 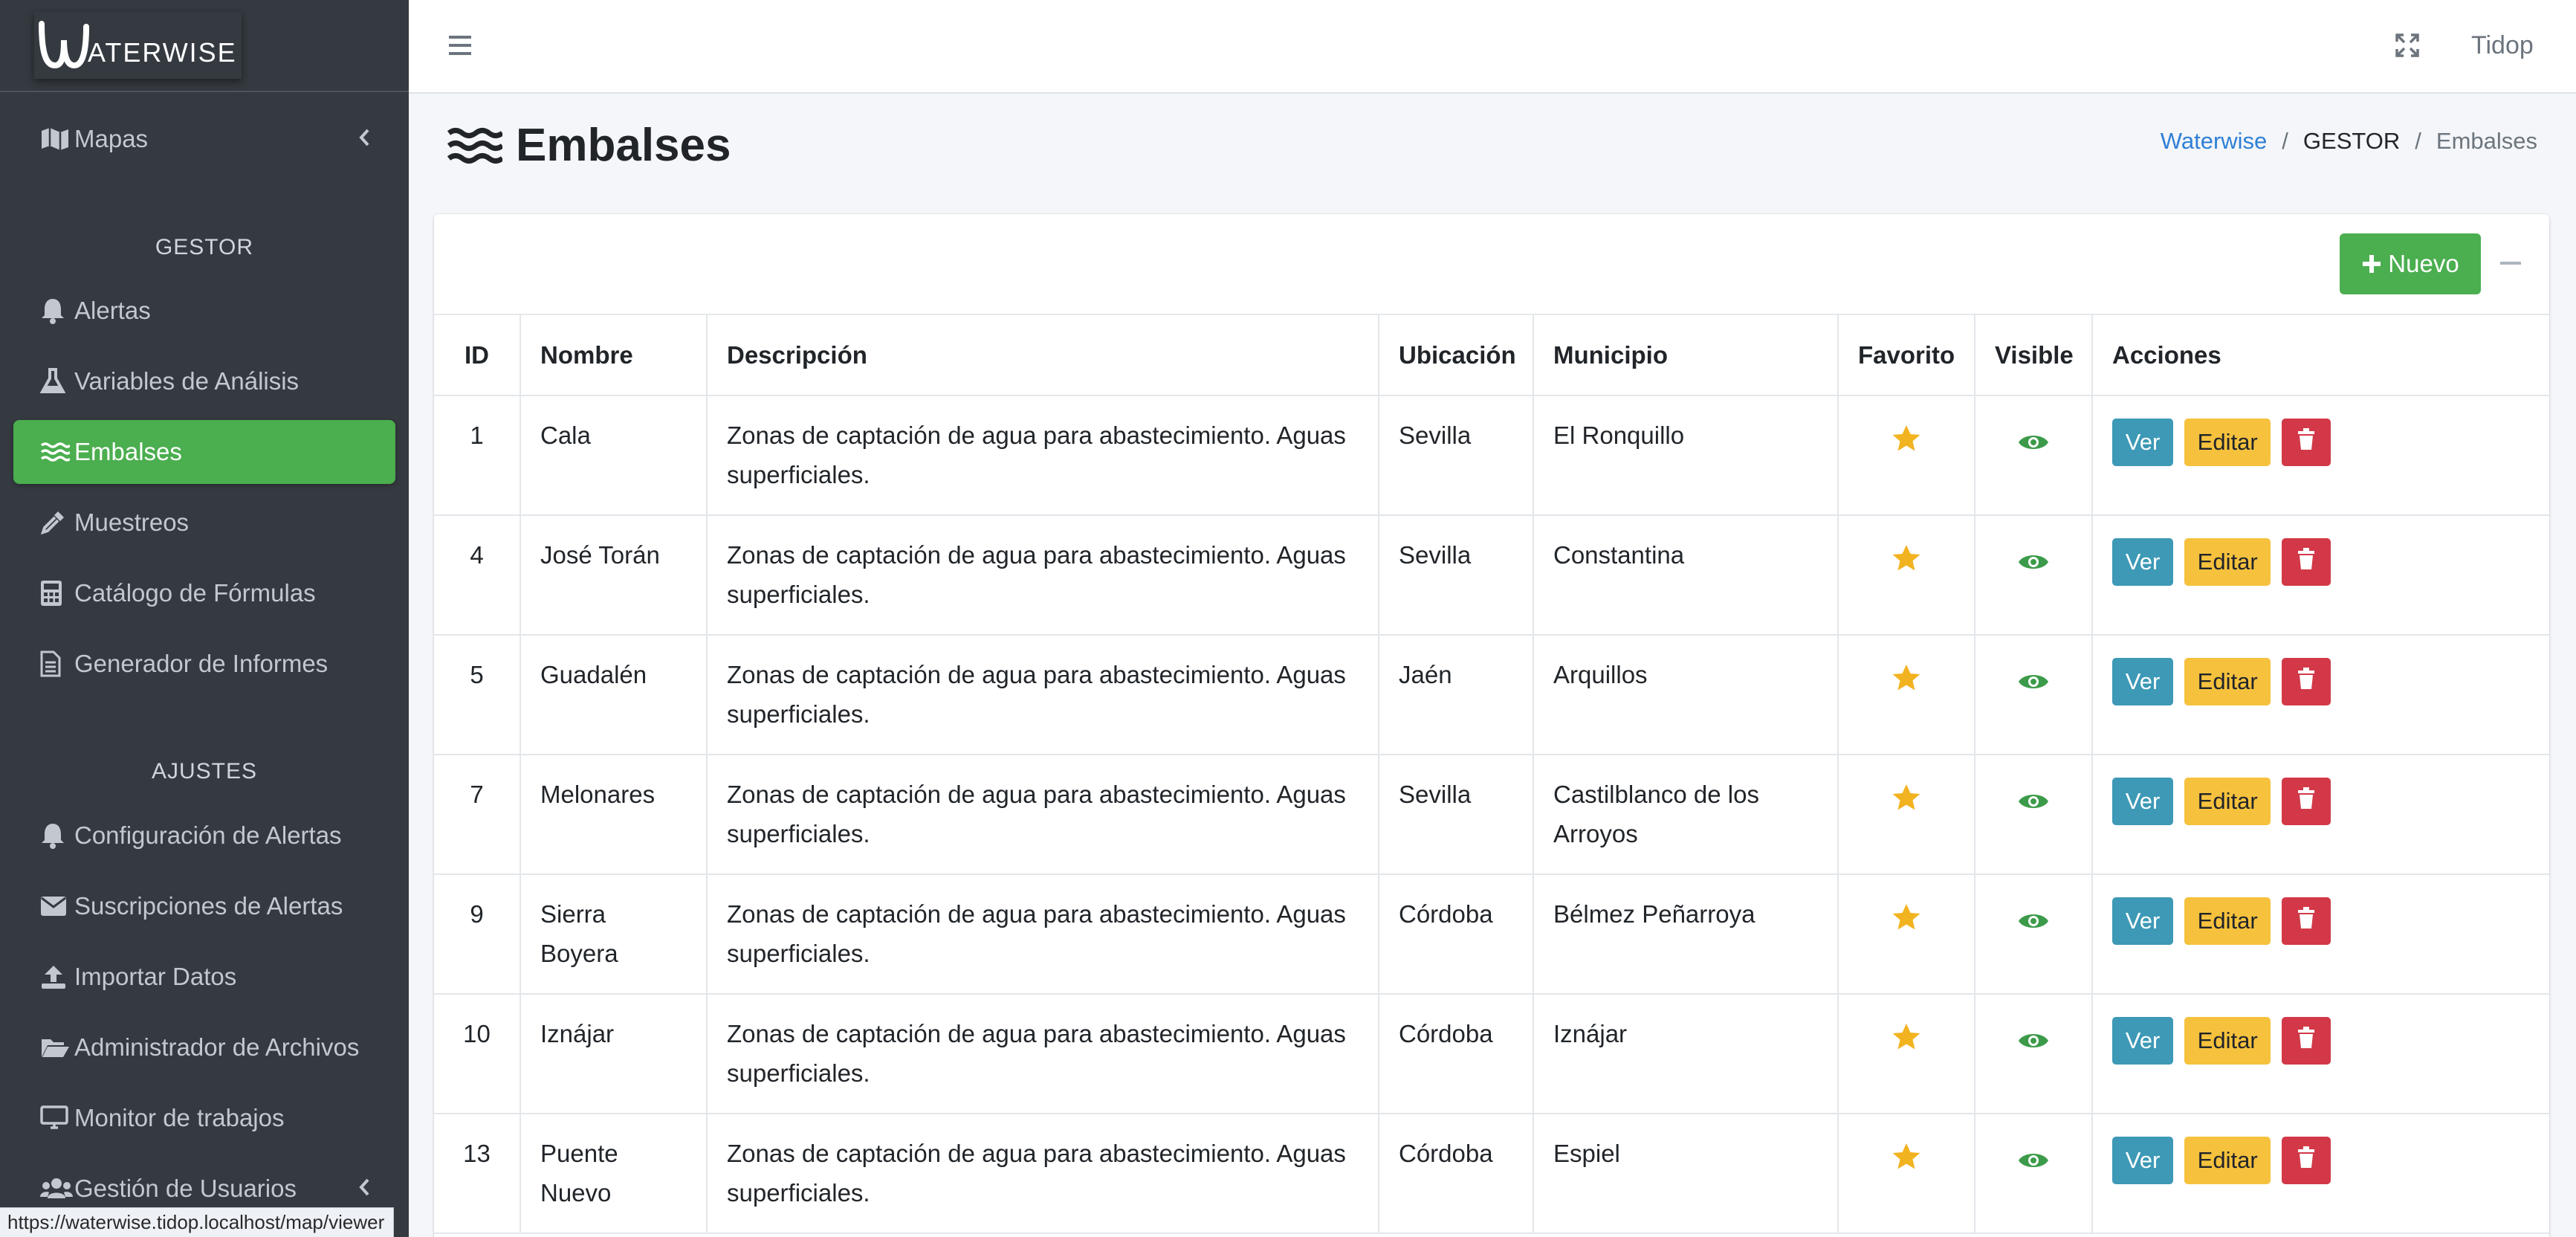 I want to click on fullscreen-icon, so click(x=2407, y=48).